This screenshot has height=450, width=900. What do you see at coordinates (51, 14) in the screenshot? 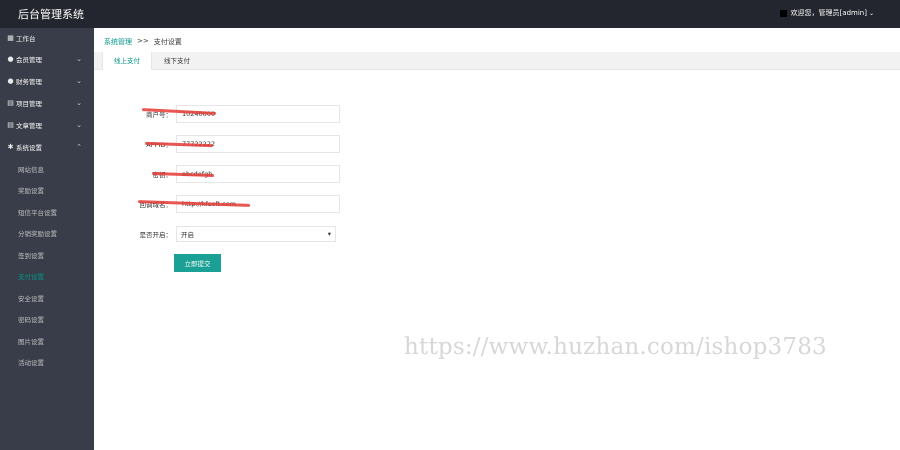
I see `app-title: 后台管理系统` at bounding box center [51, 14].